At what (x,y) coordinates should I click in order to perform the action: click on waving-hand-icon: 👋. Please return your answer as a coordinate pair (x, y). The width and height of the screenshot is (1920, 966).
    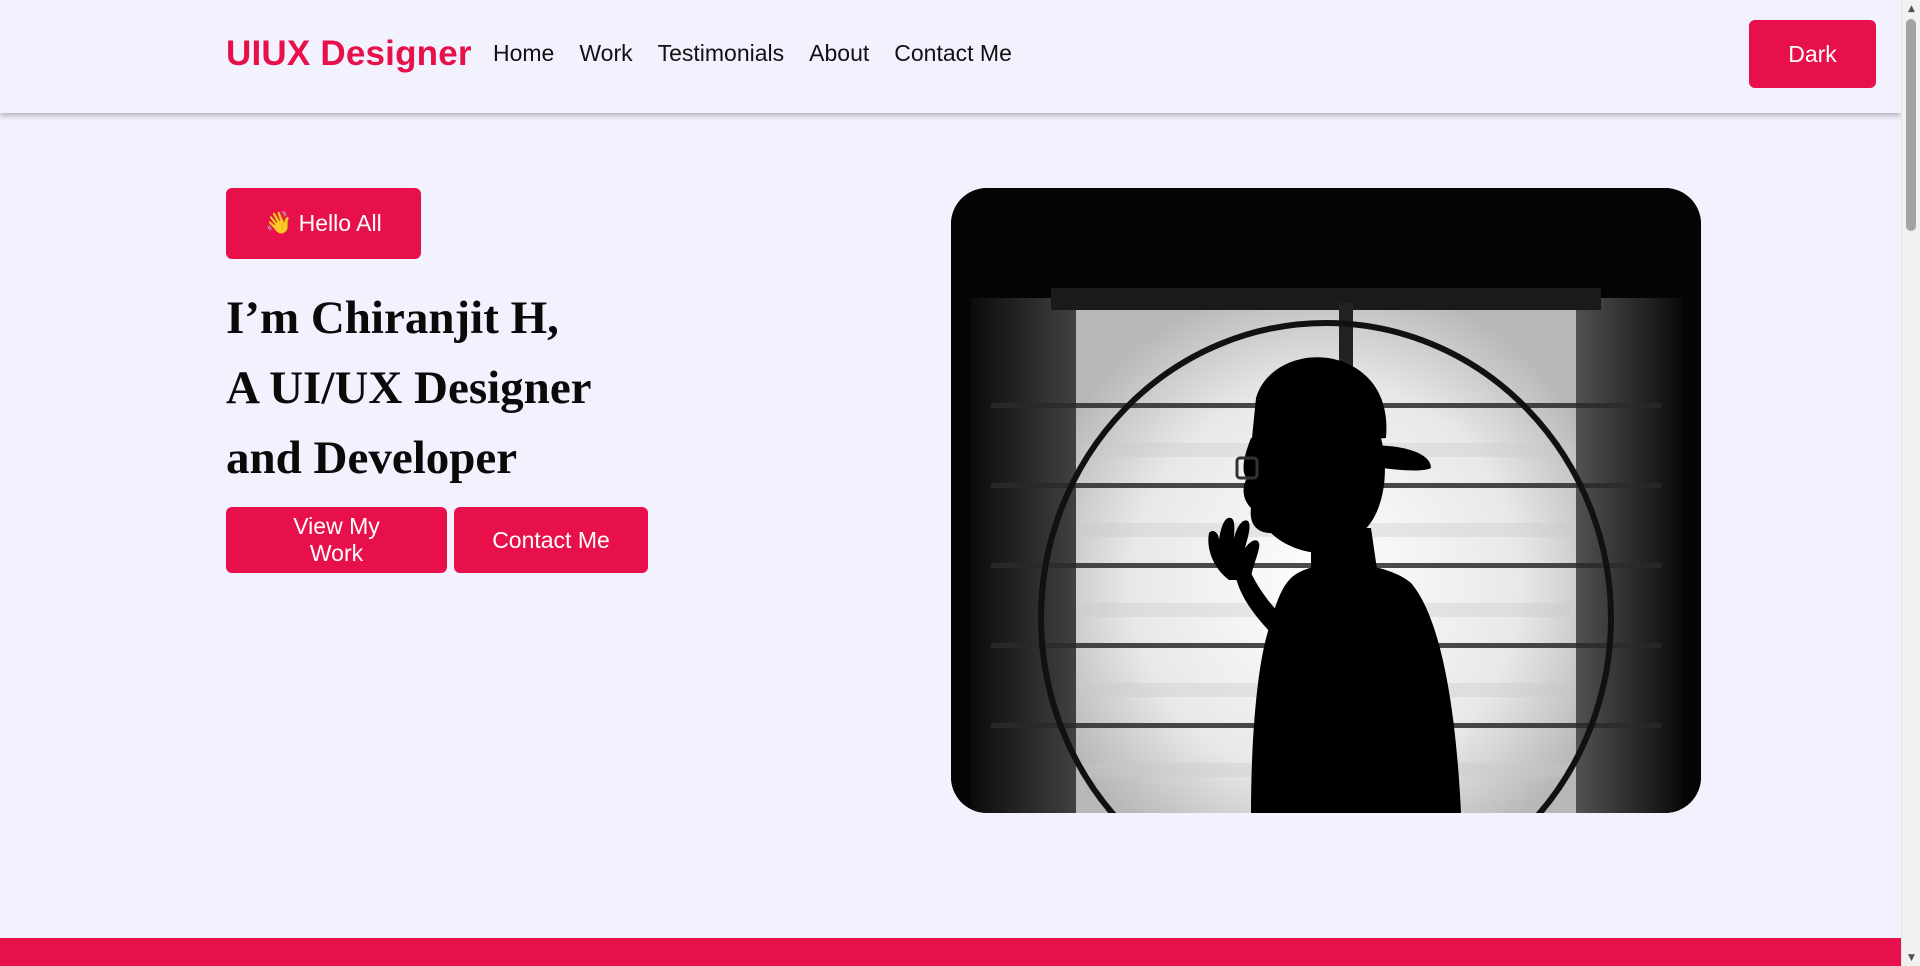
    Looking at the image, I should click on (279, 223).